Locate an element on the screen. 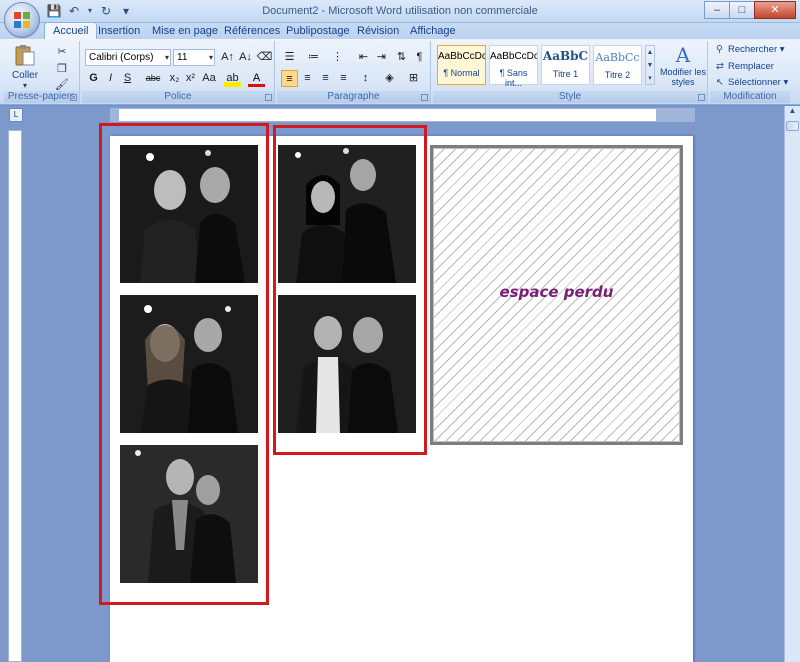 This screenshot has width=800, height=662. horizontal-ruler is located at coordinates (402, 115).